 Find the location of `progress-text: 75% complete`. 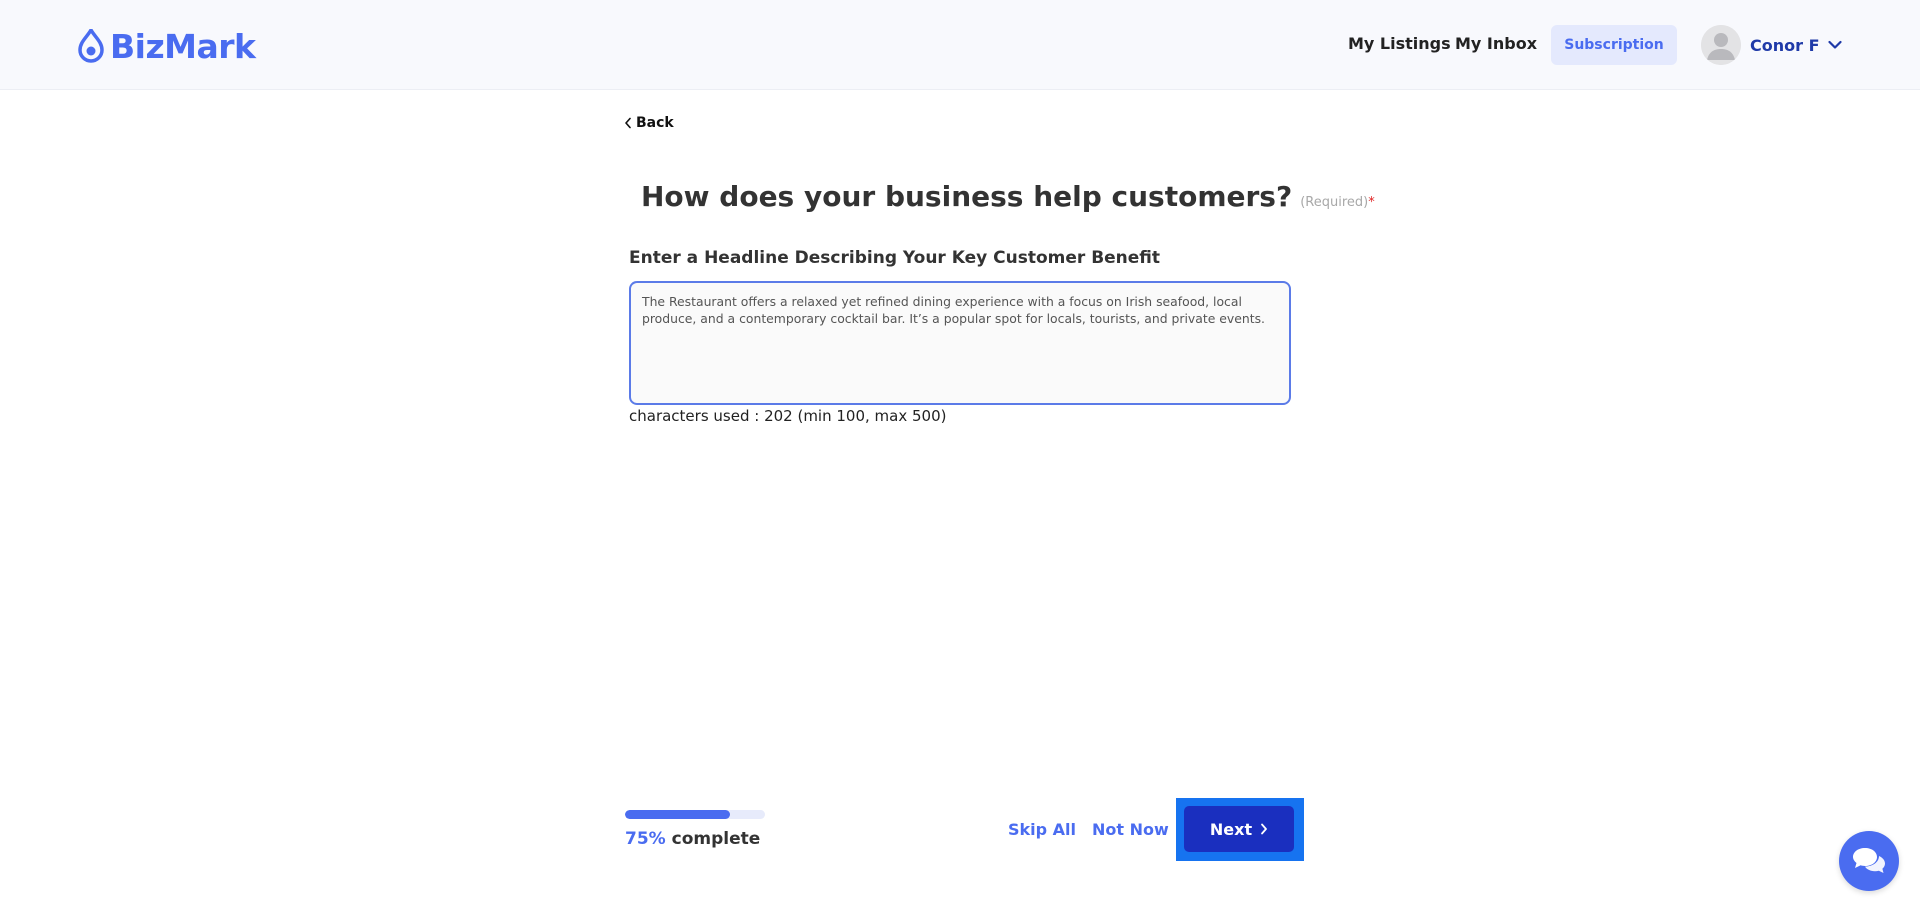

progress-text: 75% complete is located at coordinates (692, 839).